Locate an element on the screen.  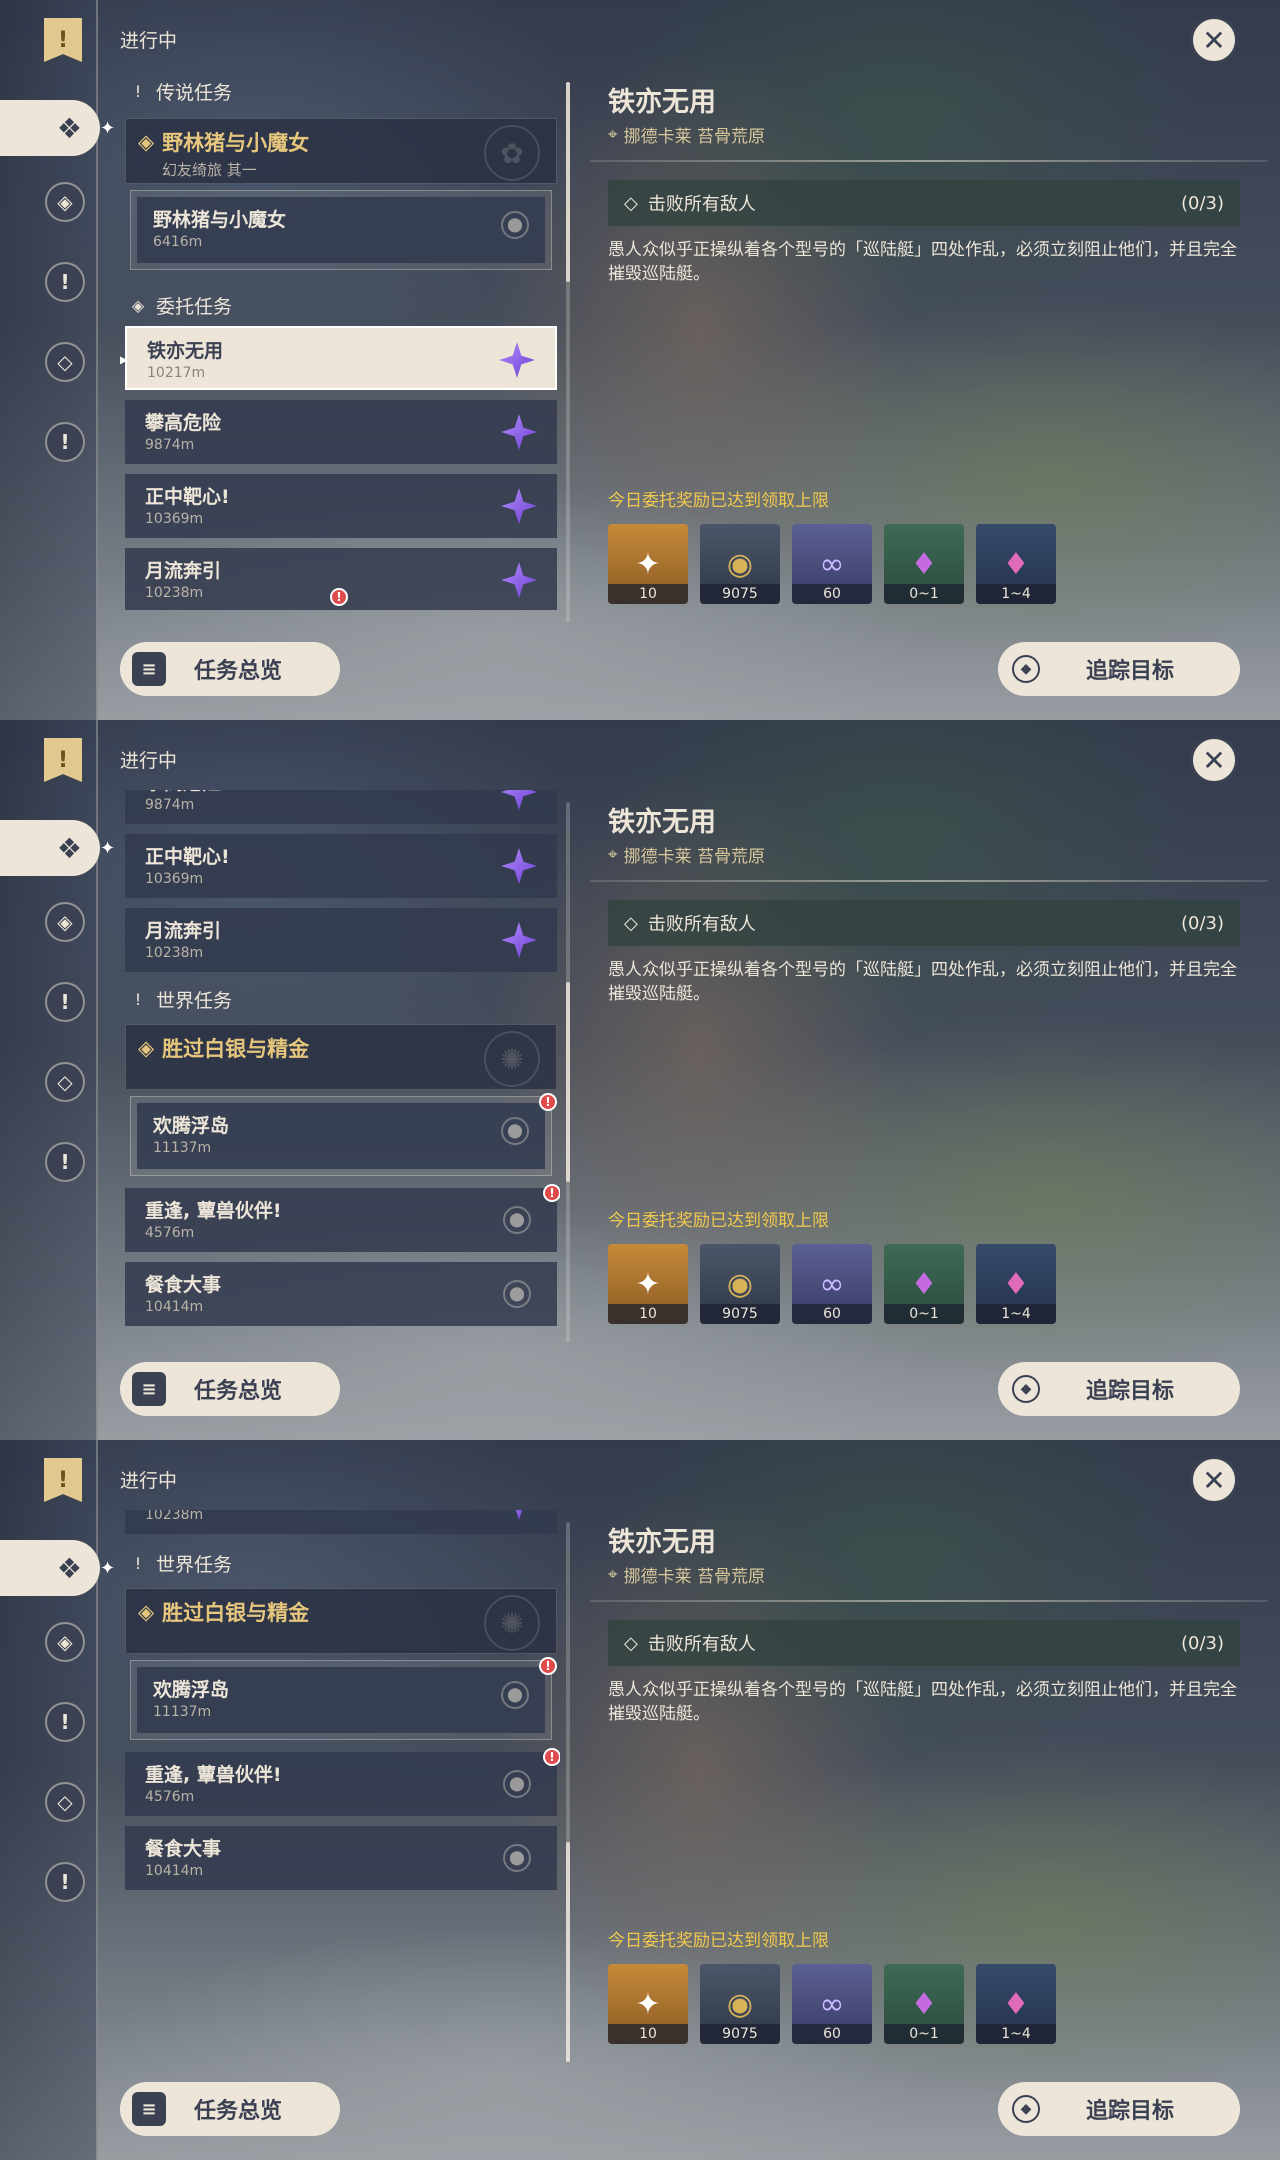
reward-count: 60 is located at coordinates (832, 2034).